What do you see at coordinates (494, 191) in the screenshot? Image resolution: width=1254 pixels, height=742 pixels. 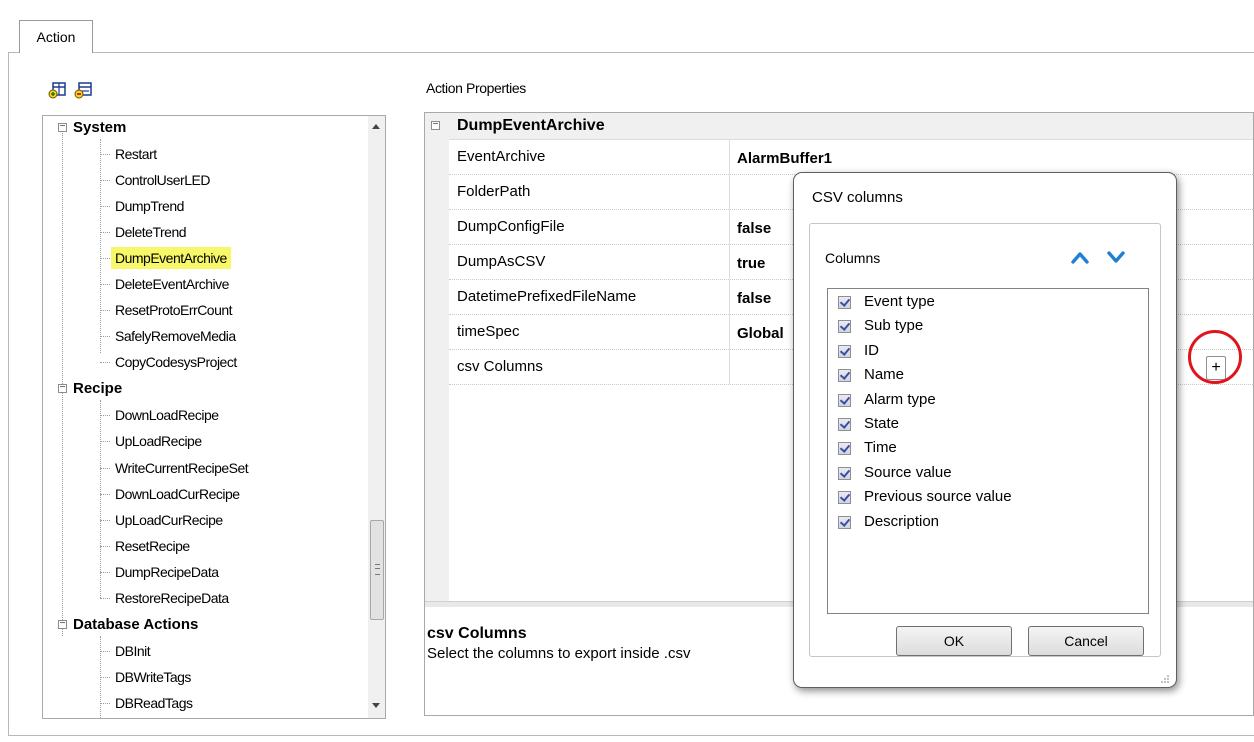 I see `property-name: FolderPath` at bounding box center [494, 191].